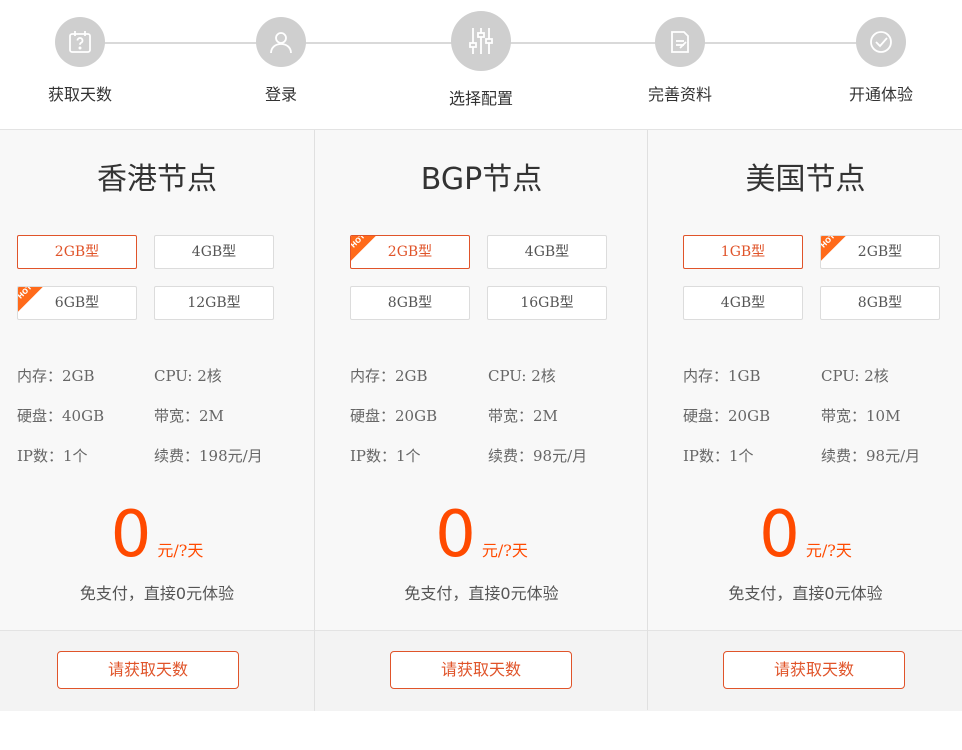  I want to click on option-label: 16GB型, so click(547, 303).